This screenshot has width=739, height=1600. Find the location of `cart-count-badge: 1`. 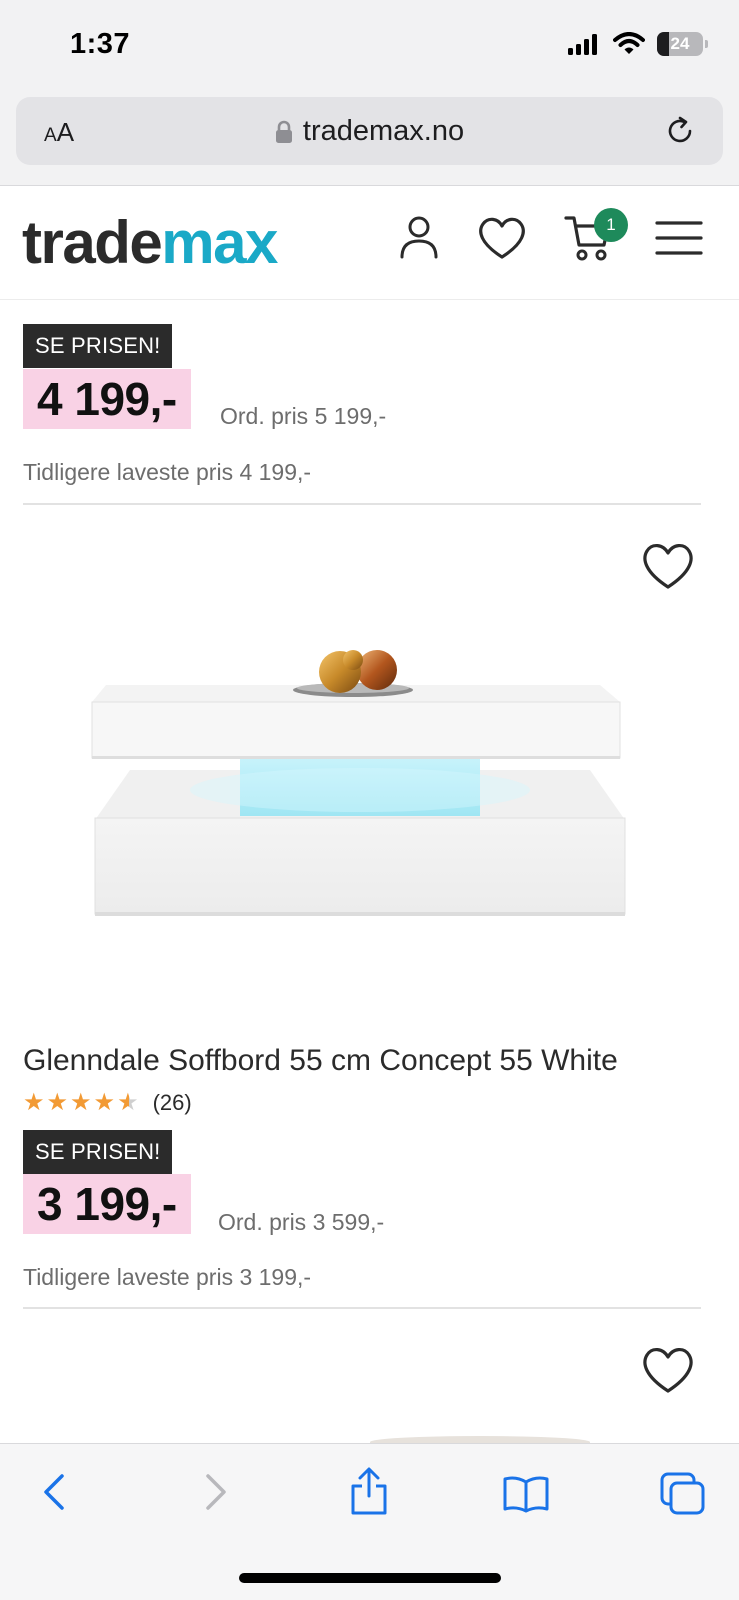

cart-count-badge: 1 is located at coordinates (611, 225).